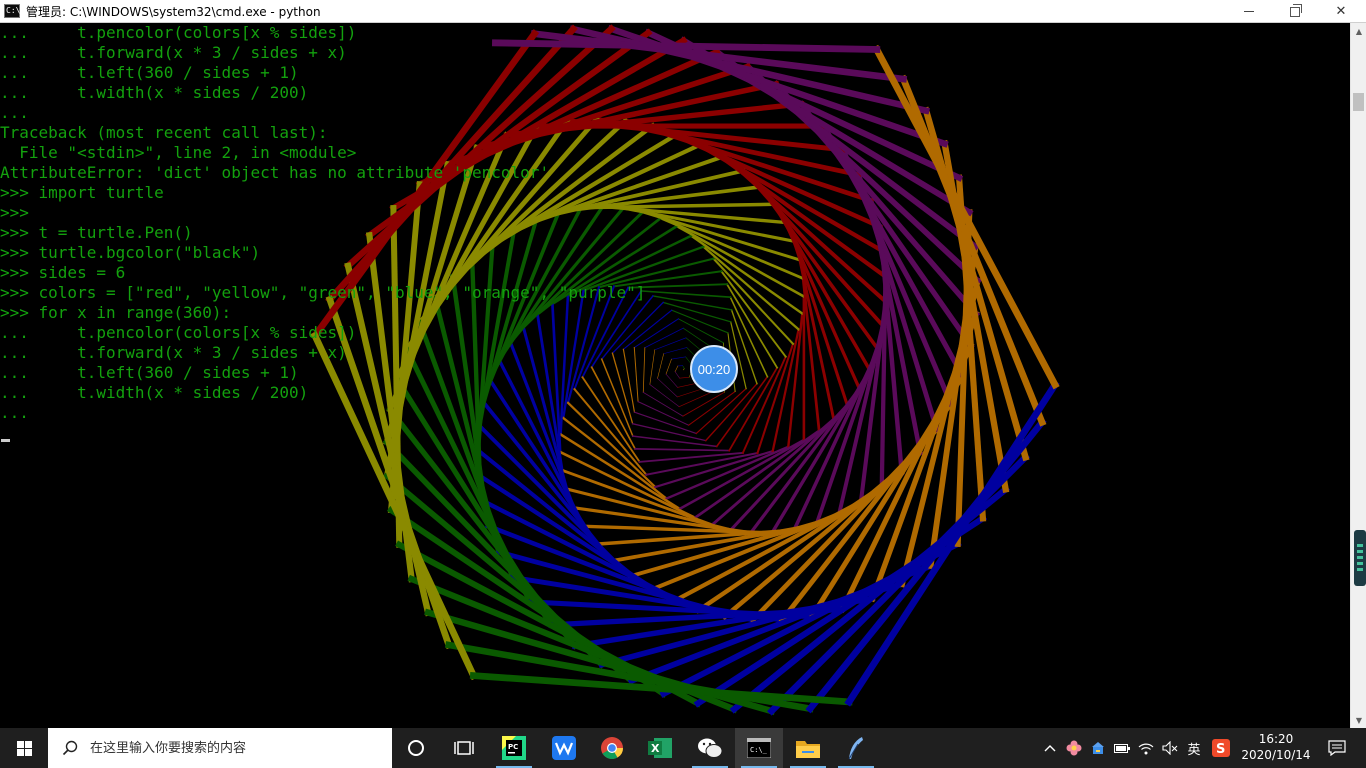 The image size is (1366, 768). I want to click on svg-text: X, so click(655, 748).